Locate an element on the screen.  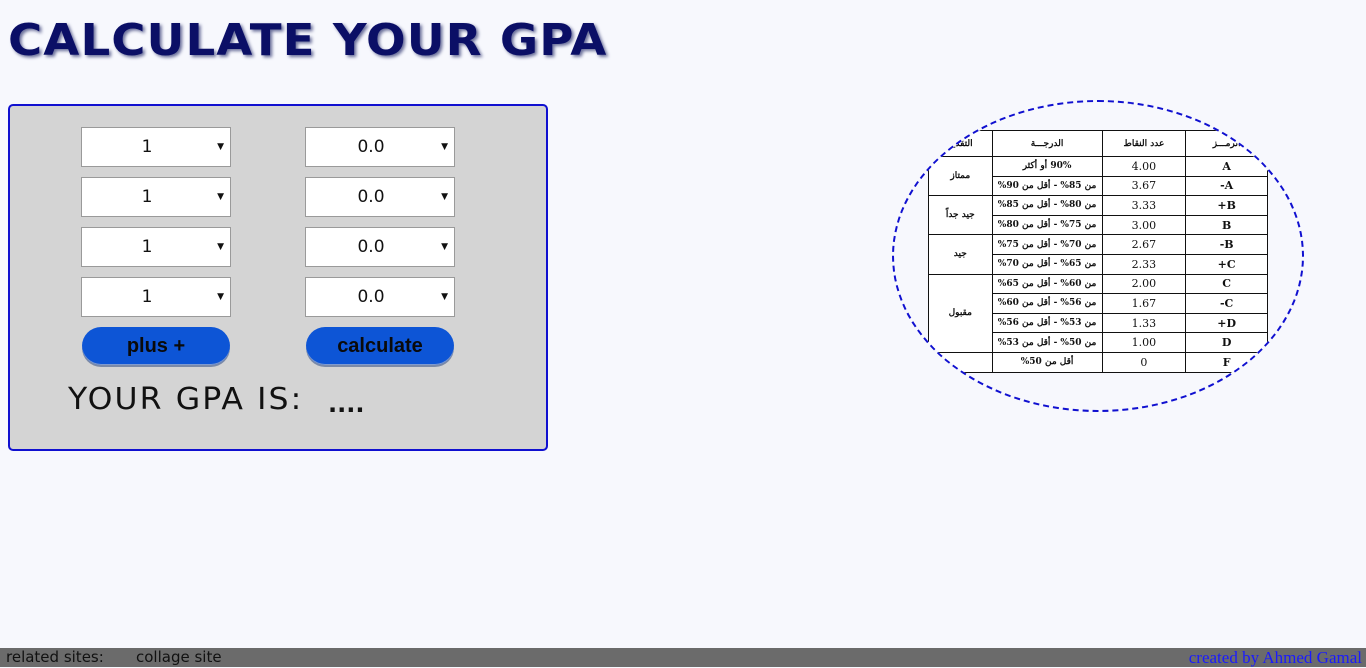
credit-hours-select-1: 1 ▼ is located at coordinates (156, 147).